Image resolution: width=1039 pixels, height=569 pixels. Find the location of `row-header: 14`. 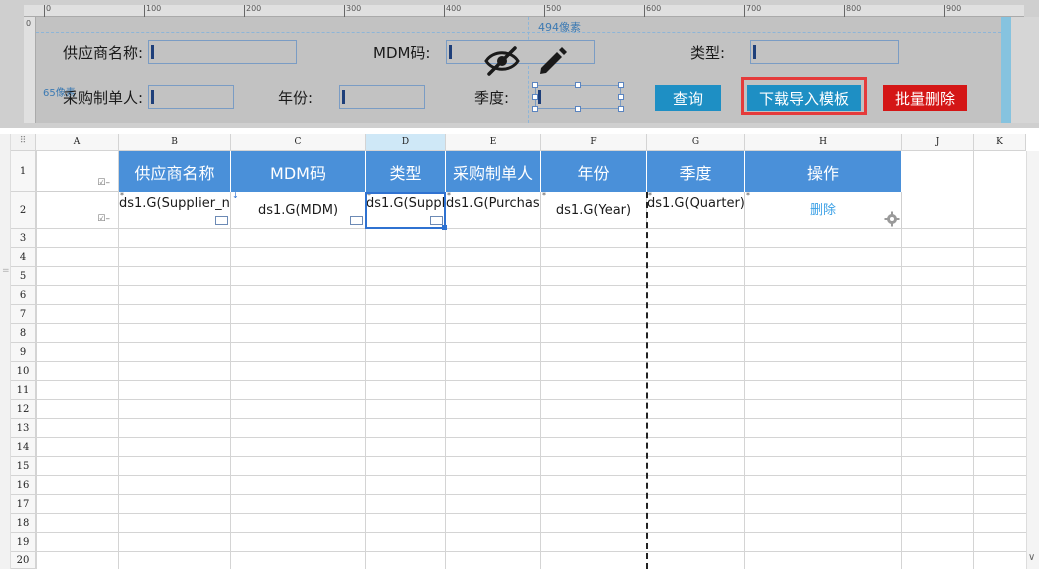

row-header: 14 is located at coordinates (23, 447).